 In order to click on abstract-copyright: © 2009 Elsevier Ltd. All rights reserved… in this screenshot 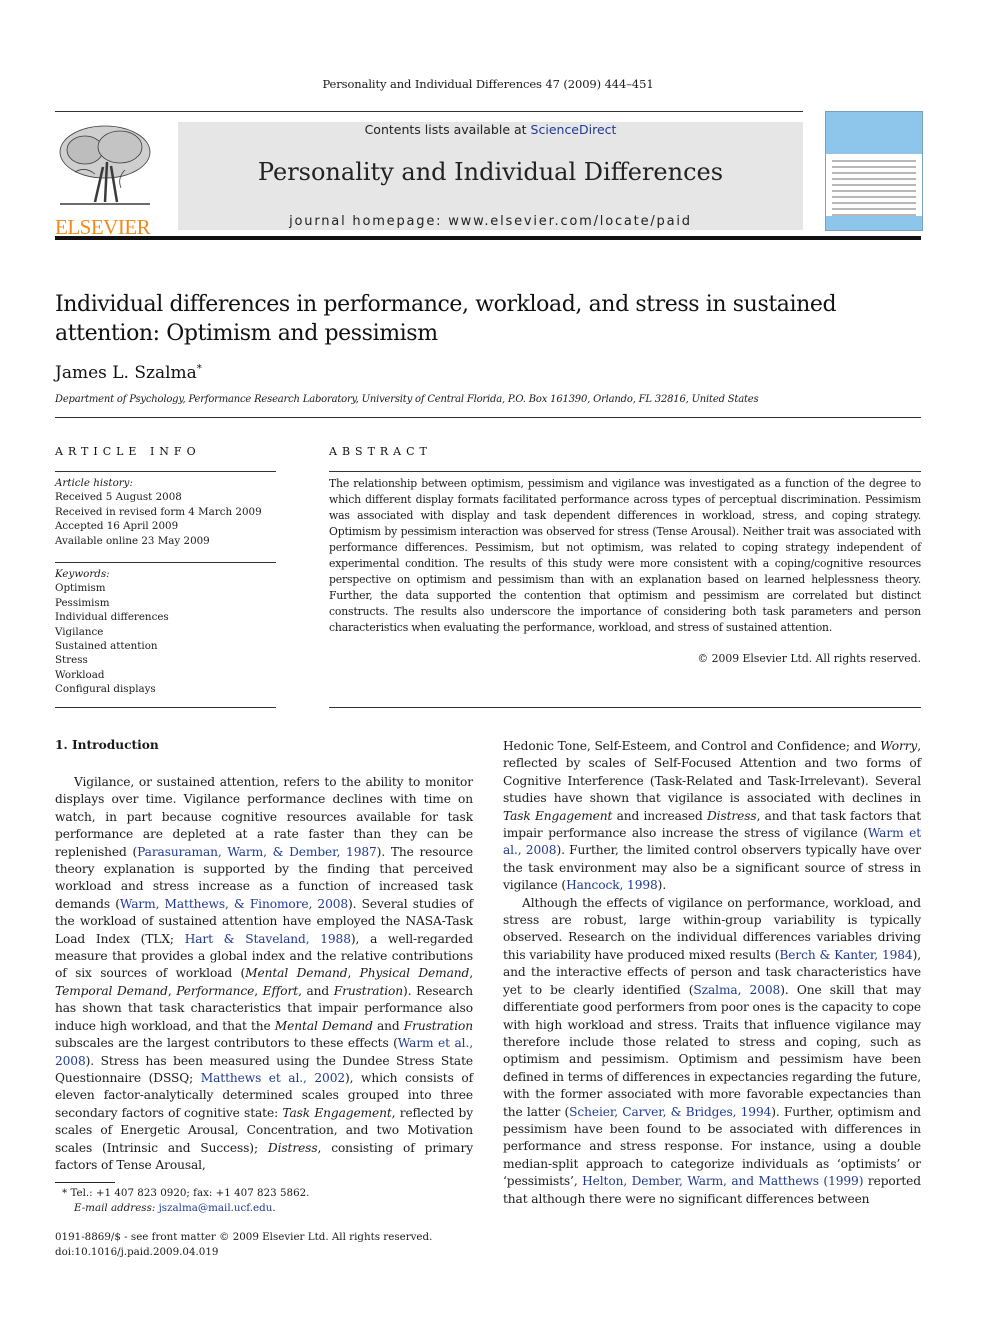, I will do `click(809, 658)`.